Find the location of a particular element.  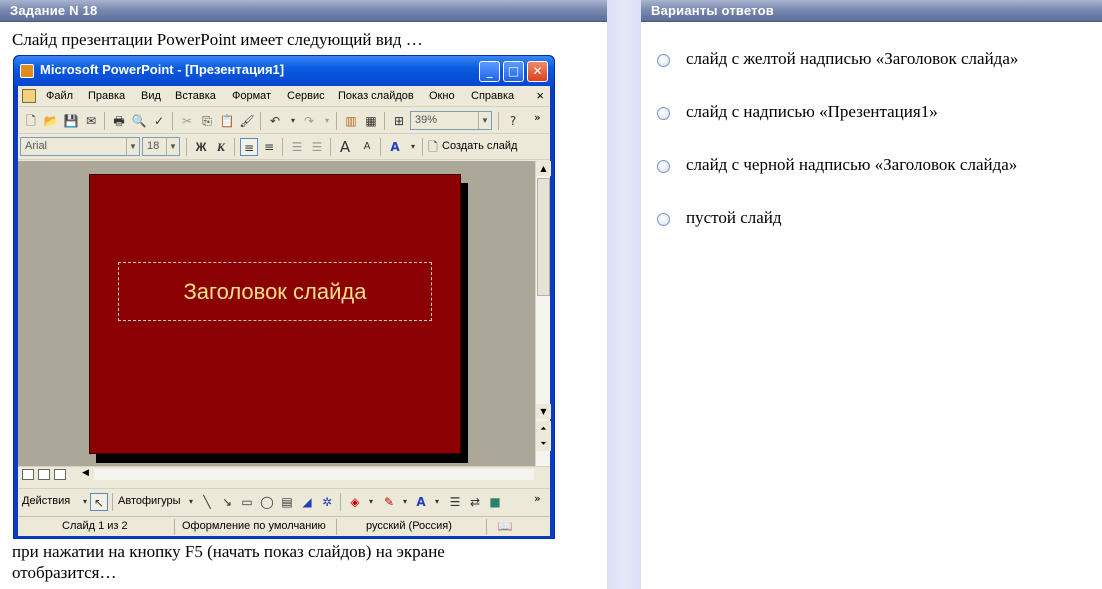

textbox-icon: ▤ is located at coordinates (287, 502).